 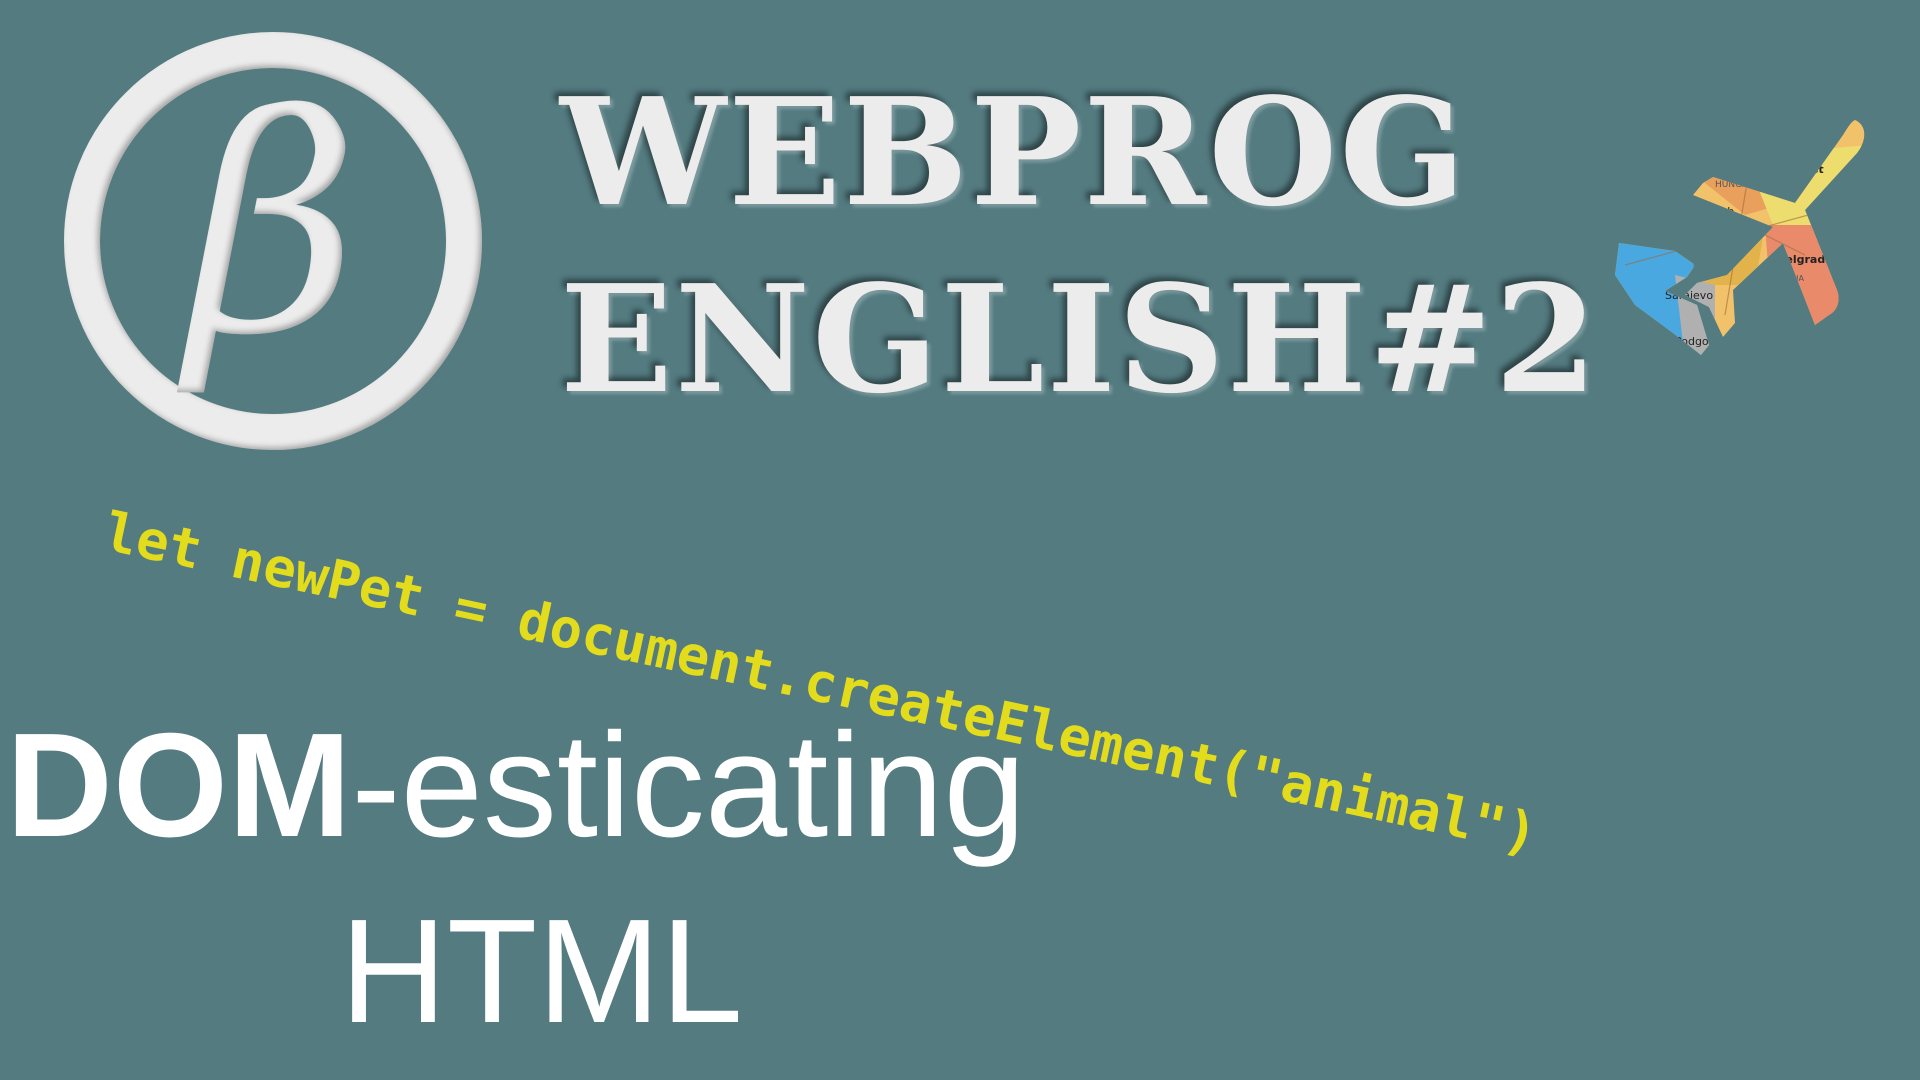 What do you see at coordinates (1714, 211) in the screenshot?
I see `map-label-zagreb: Zagreb` at bounding box center [1714, 211].